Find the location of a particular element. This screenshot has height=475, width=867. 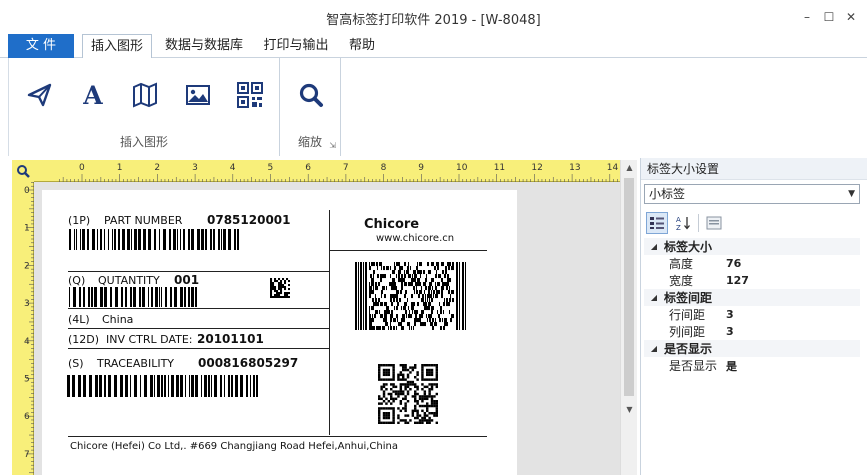

divider-row3 is located at coordinates (198, 328).